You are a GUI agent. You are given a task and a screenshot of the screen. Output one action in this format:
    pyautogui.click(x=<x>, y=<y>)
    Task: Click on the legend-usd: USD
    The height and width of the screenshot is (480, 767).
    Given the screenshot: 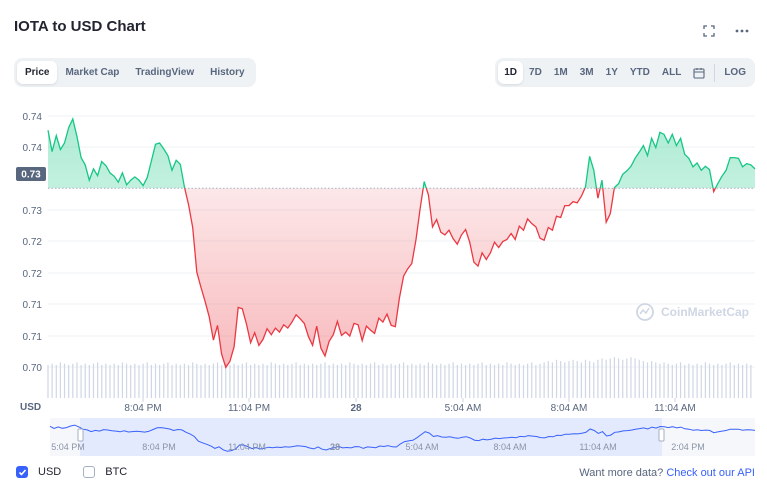 What is the action you would take?
    pyautogui.click(x=38, y=472)
    